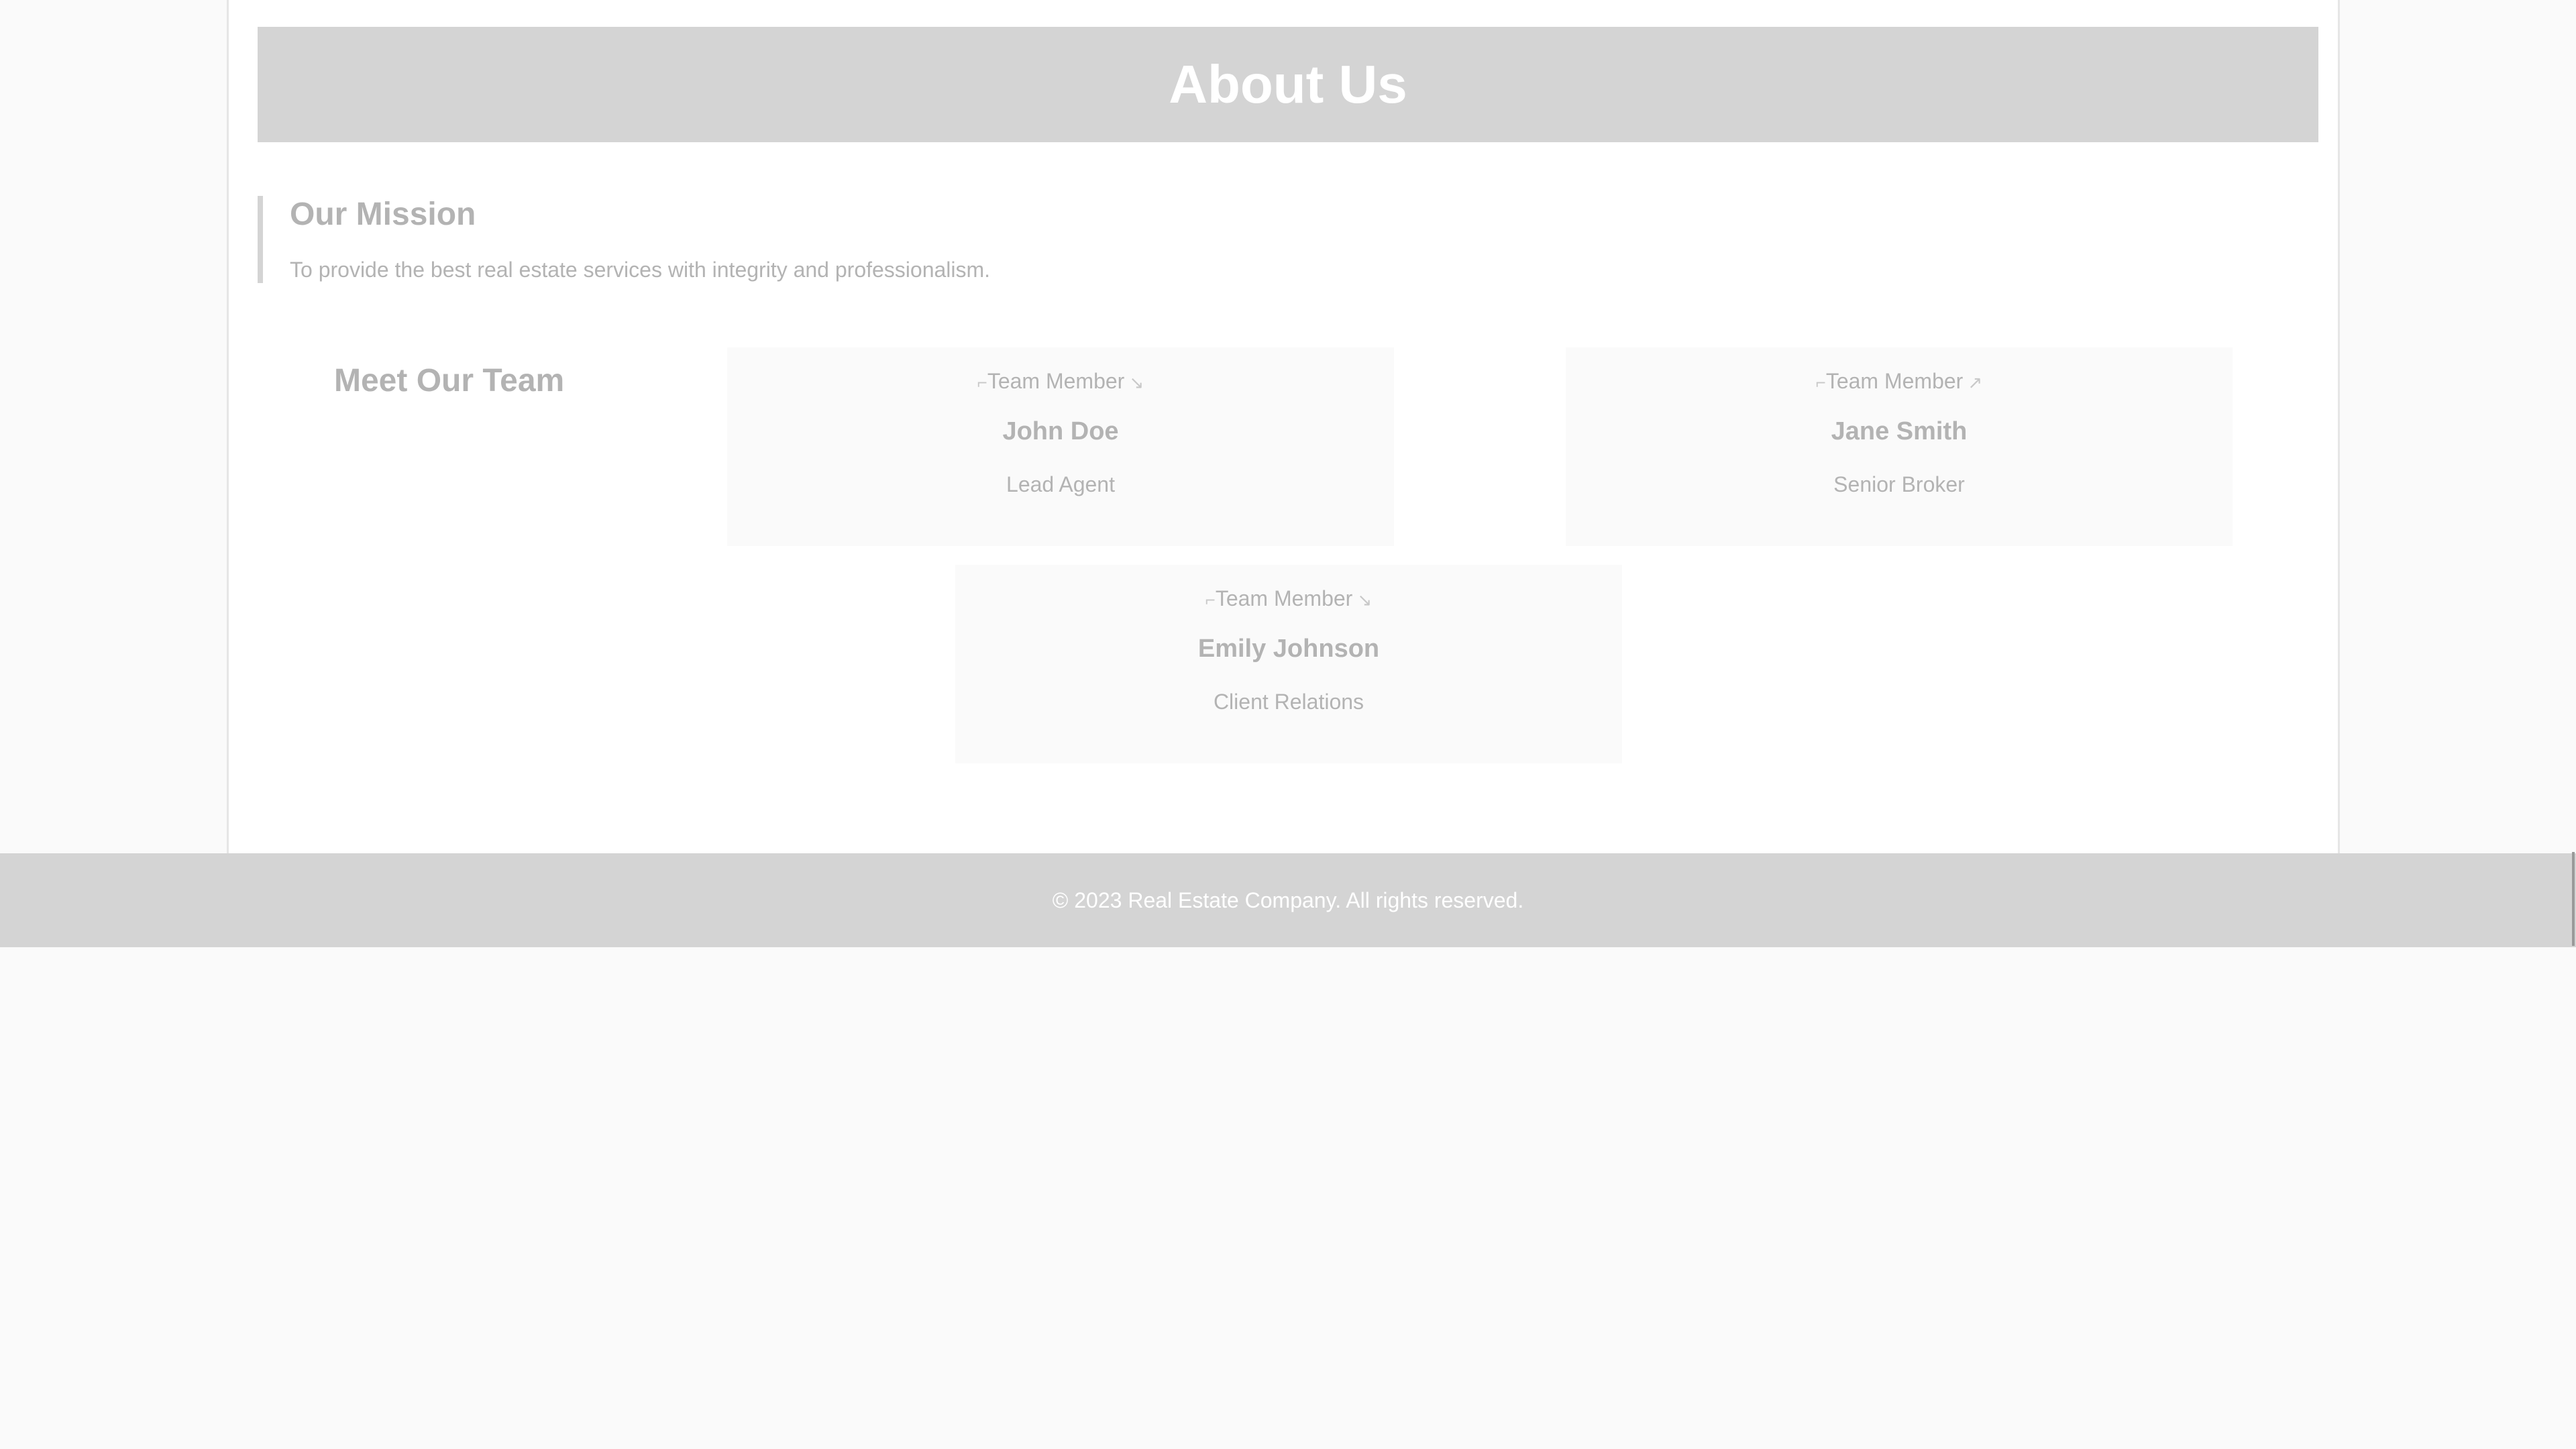 This screenshot has height=1449, width=2576. What do you see at coordinates (1288, 702) in the screenshot?
I see `team-member-role: Client Relations` at bounding box center [1288, 702].